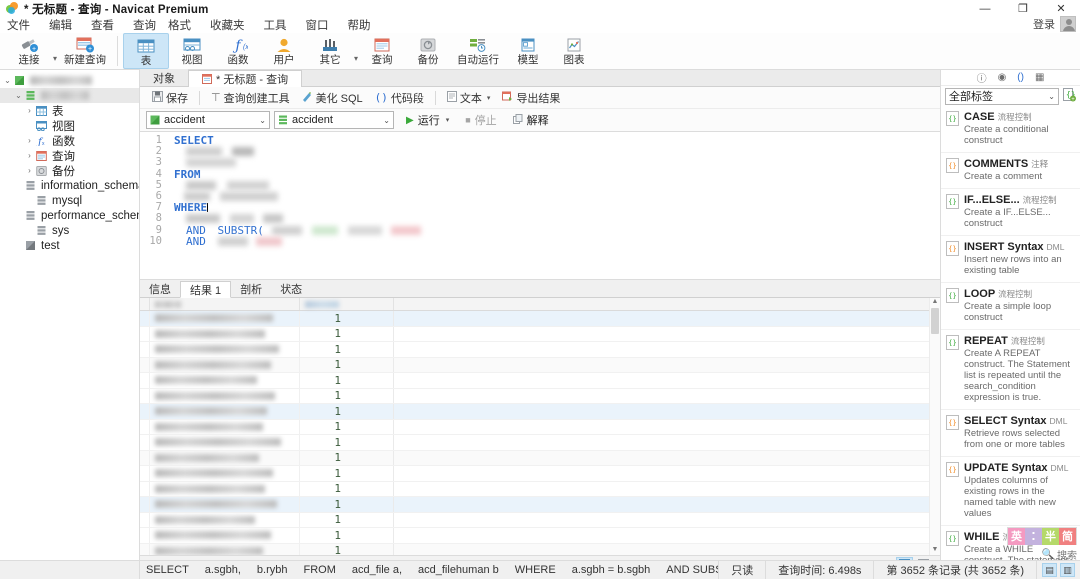 The image size is (1080, 579). What do you see at coordinates (65, 25) in the screenshot?
I see `menu-item-edit: 编辑` at bounding box center [65, 25].